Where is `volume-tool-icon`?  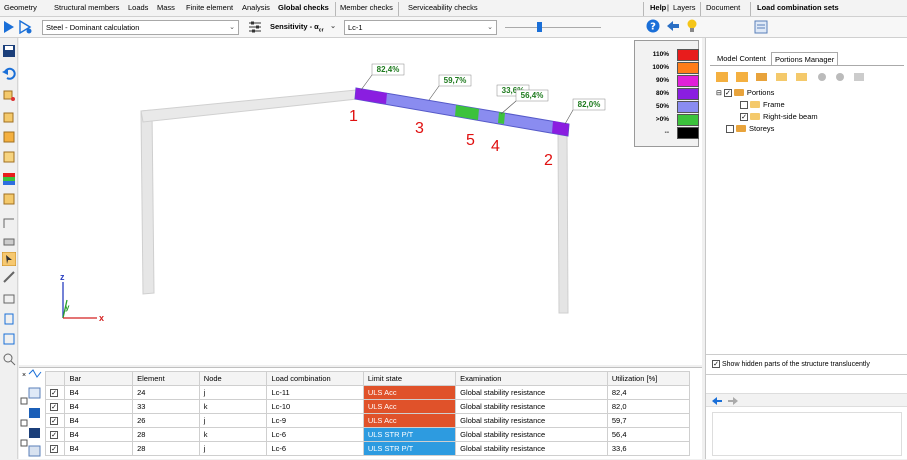
volume-tool-icon is located at coordinates (9, 157).